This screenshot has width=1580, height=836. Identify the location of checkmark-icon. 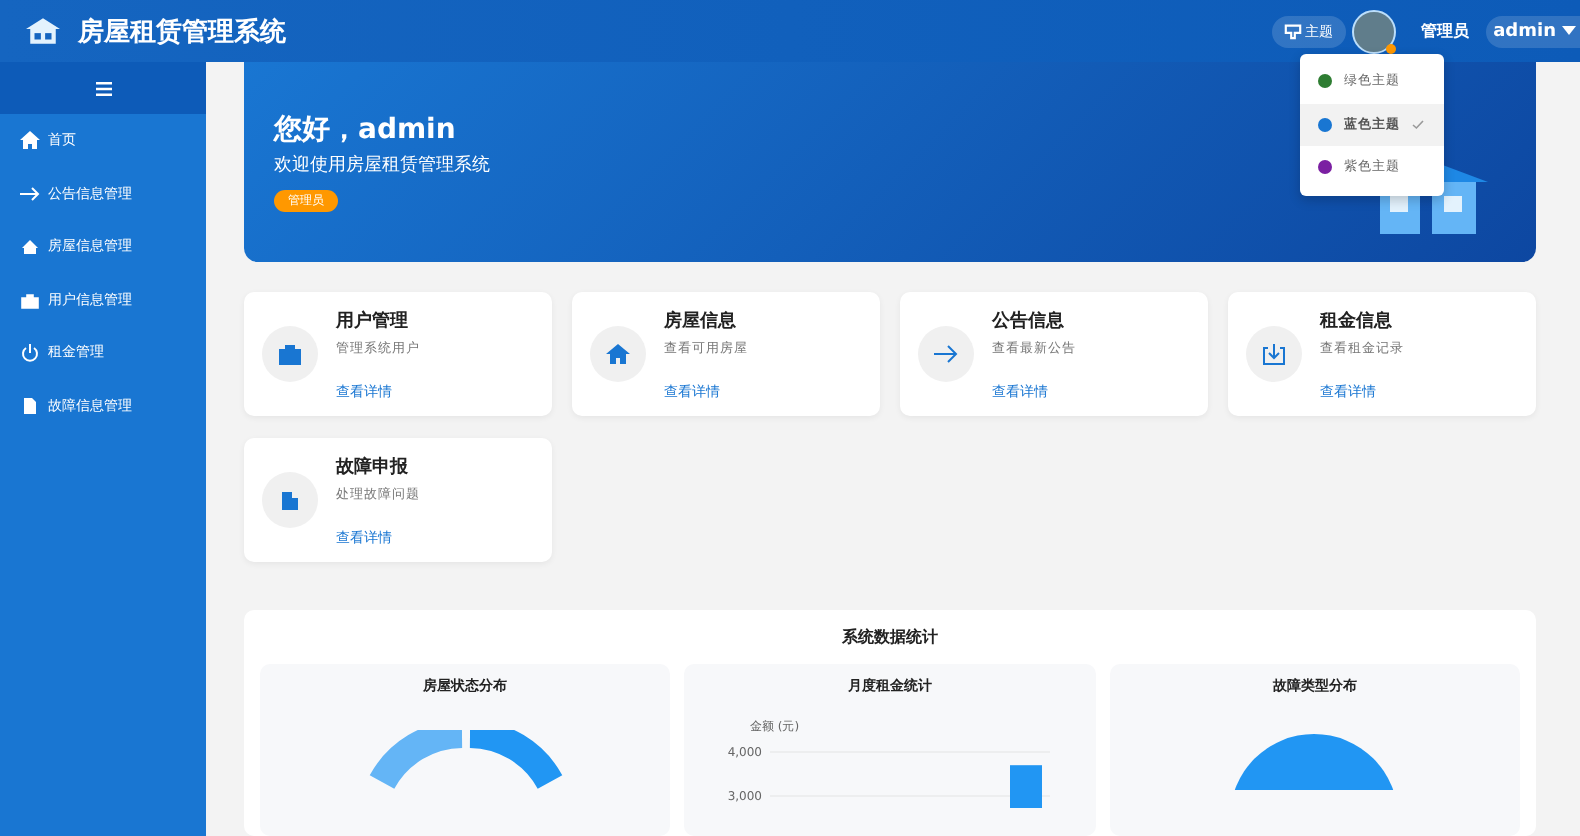
(1418, 124).